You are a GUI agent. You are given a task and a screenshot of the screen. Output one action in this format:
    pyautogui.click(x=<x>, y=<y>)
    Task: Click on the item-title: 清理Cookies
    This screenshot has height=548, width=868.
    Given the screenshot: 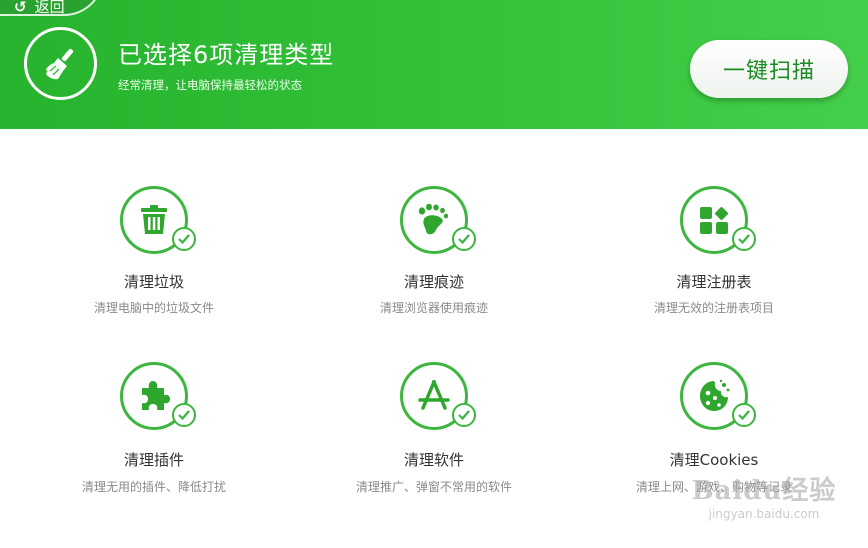 What is the action you would take?
    pyautogui.click(x=714, y=460)
    